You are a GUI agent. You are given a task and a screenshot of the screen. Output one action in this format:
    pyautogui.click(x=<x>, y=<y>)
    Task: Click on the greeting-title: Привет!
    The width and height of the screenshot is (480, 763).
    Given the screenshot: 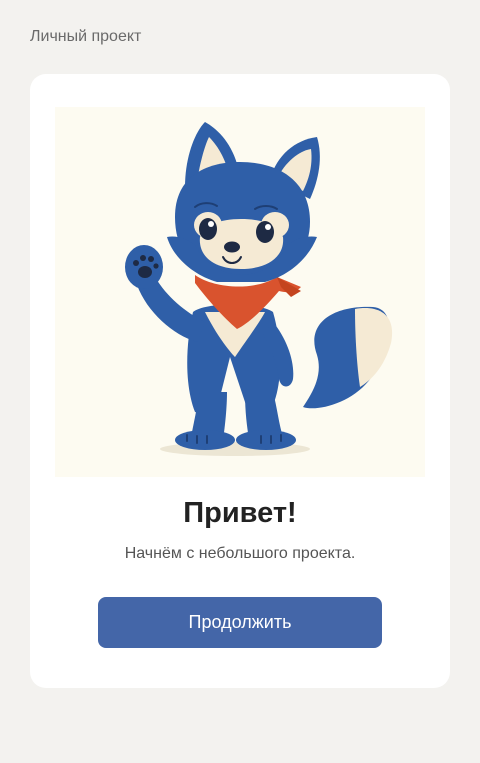 What is the action you would take?
    pyautogui.click(x=240, y=513)
    